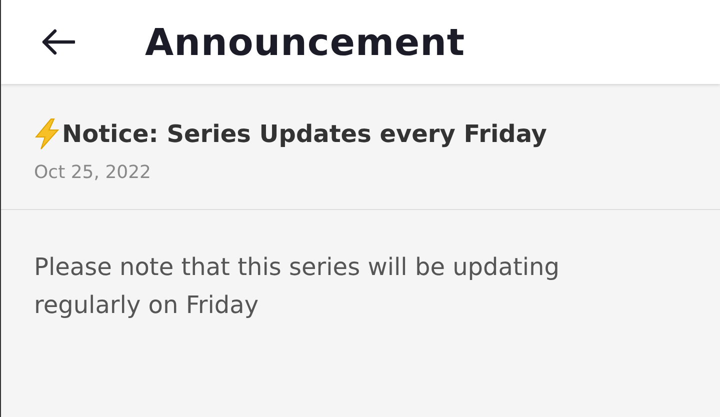  I want to click on lightning-icon, so click(47, 134).